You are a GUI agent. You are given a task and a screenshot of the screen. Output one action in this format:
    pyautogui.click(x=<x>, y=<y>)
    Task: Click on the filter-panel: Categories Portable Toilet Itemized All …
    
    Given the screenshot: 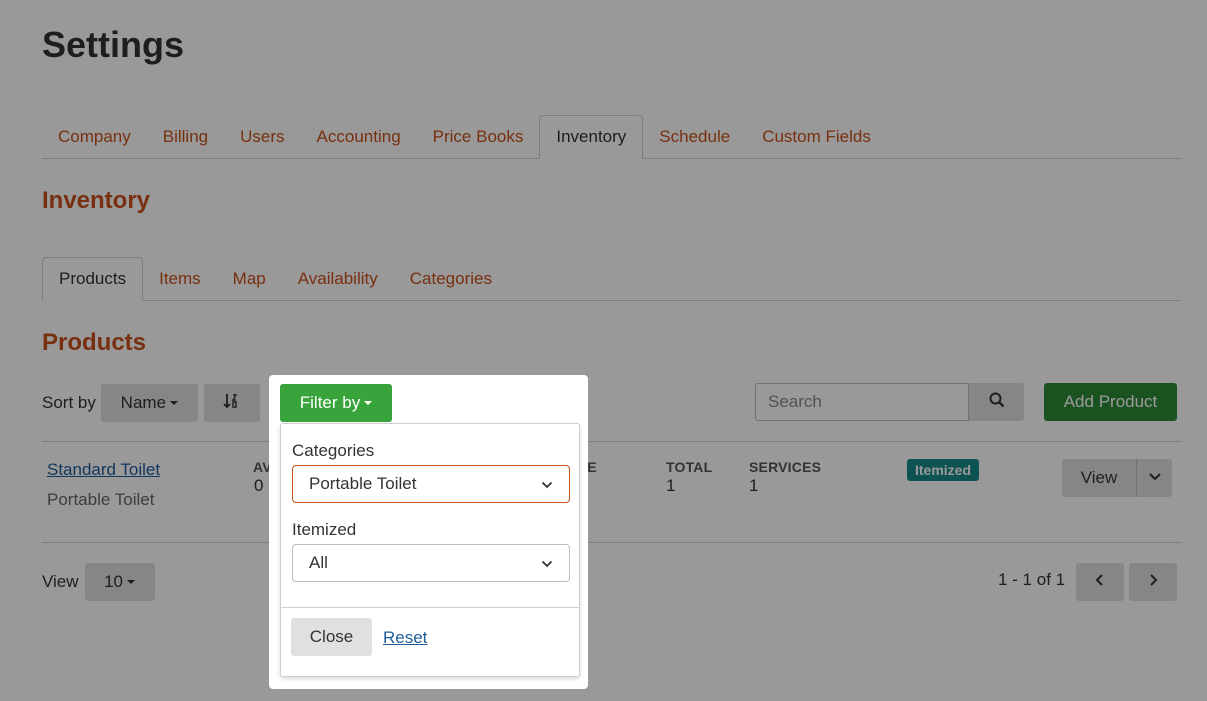 What is the action you would take?
    pyautogui.click(x=430, y=550)
    